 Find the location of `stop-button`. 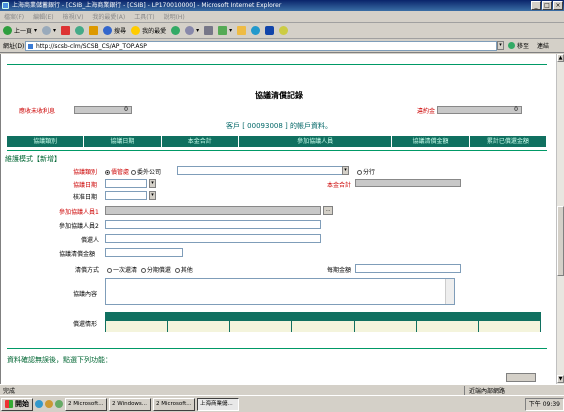

stop-button is located at coordinates (66, 30).